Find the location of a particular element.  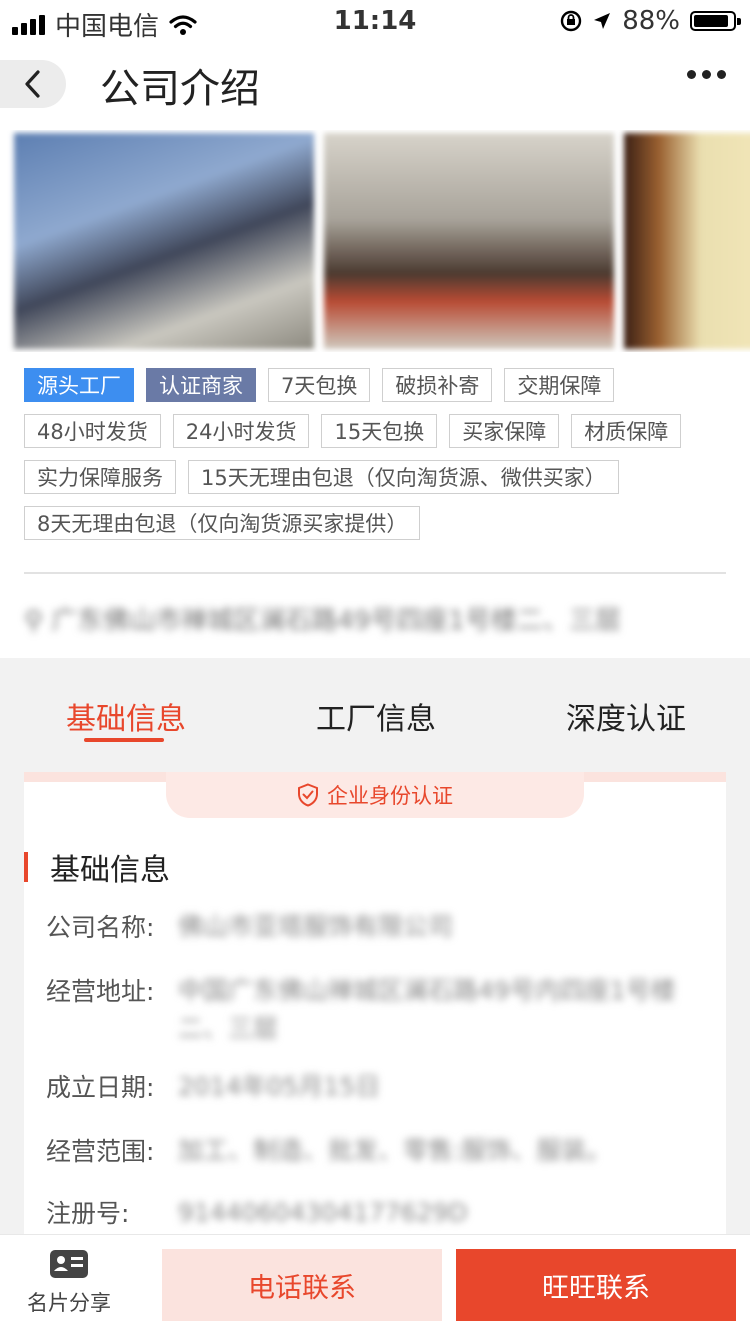

share-card-button: 名片分享 is located at coordinates (69, 1283).